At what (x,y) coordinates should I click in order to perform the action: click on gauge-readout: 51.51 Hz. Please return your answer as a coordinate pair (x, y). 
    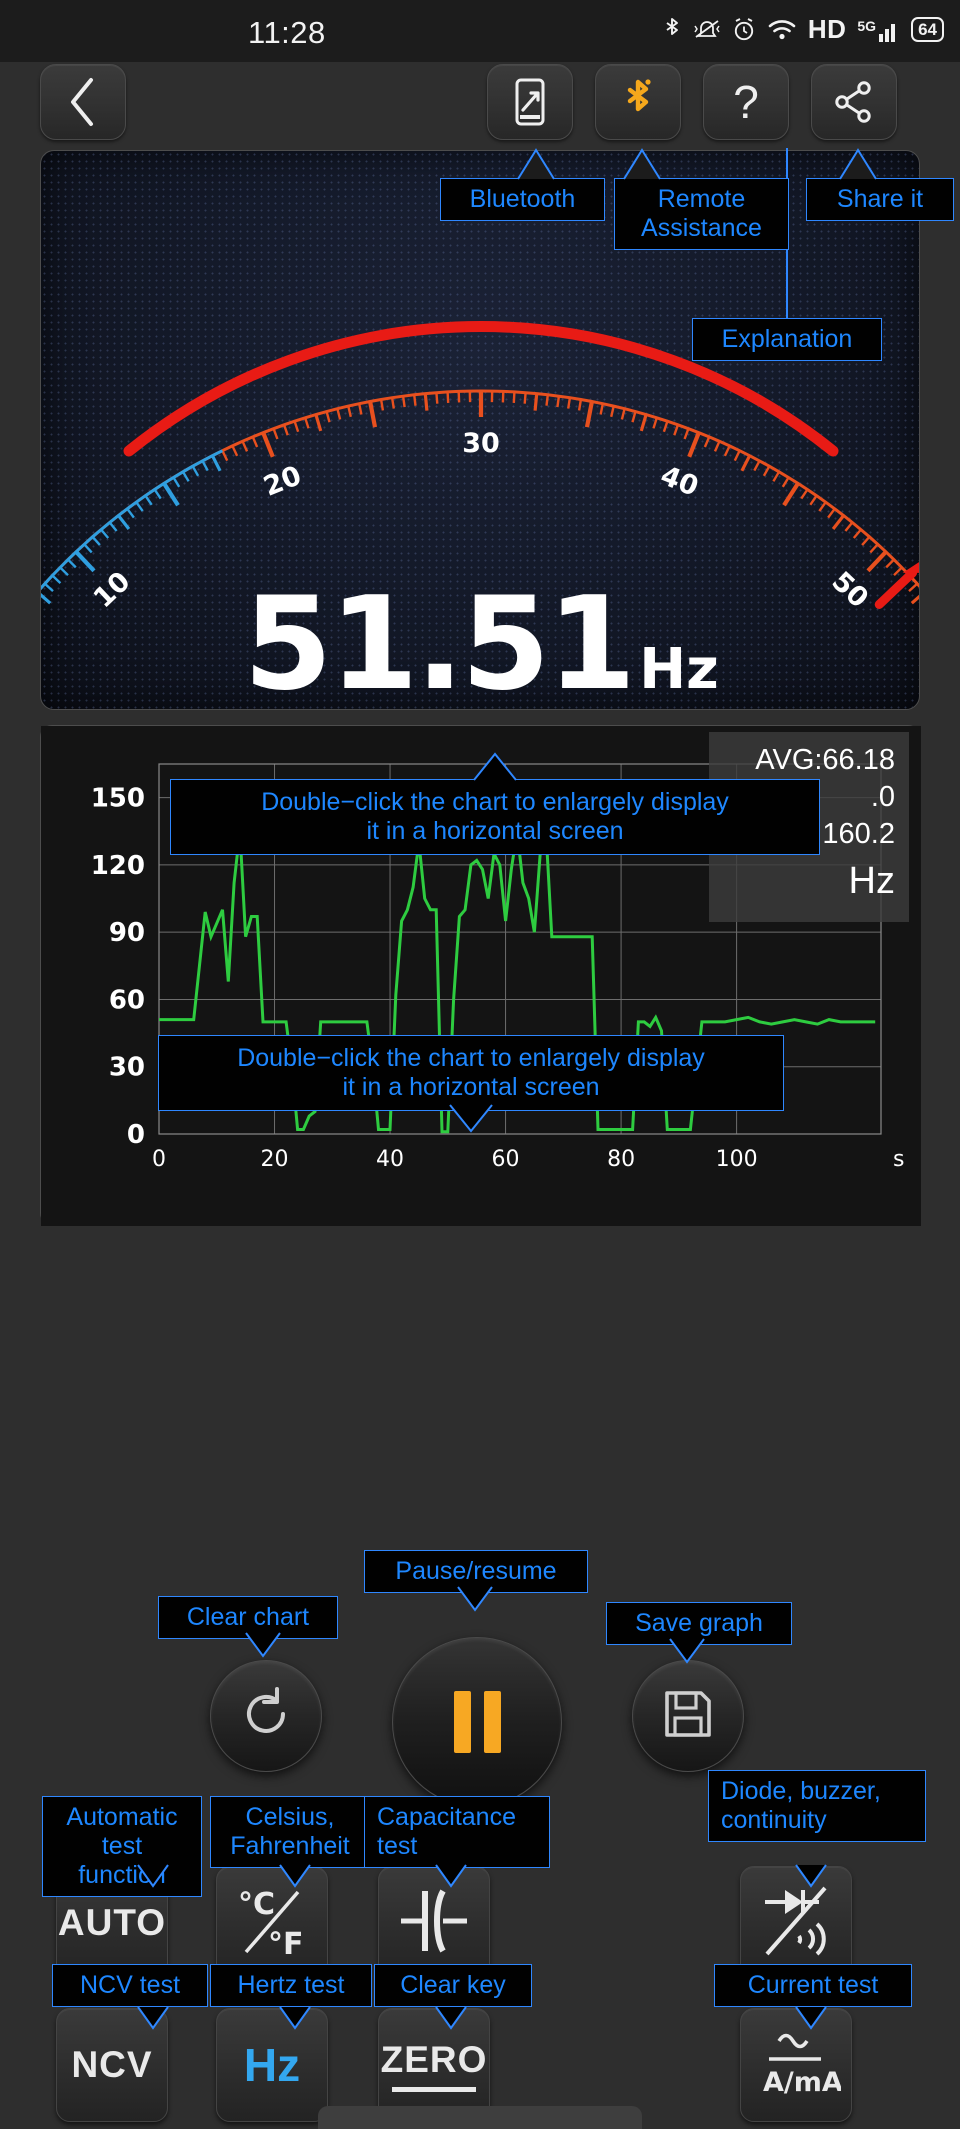
    Looking at the image, I should click on (480, 645).